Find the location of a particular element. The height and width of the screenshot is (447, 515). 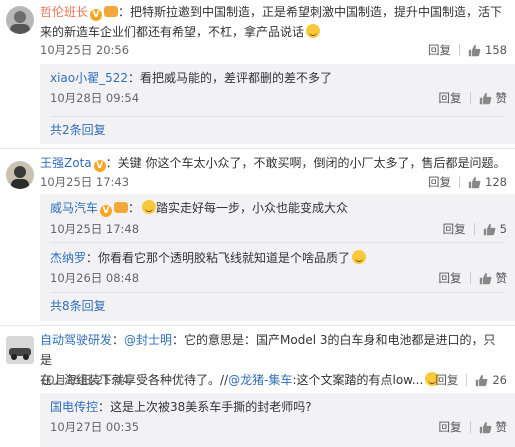

reply-meta: 10月26日 08:48 回复 赞 is located at coordinates (278, 278).